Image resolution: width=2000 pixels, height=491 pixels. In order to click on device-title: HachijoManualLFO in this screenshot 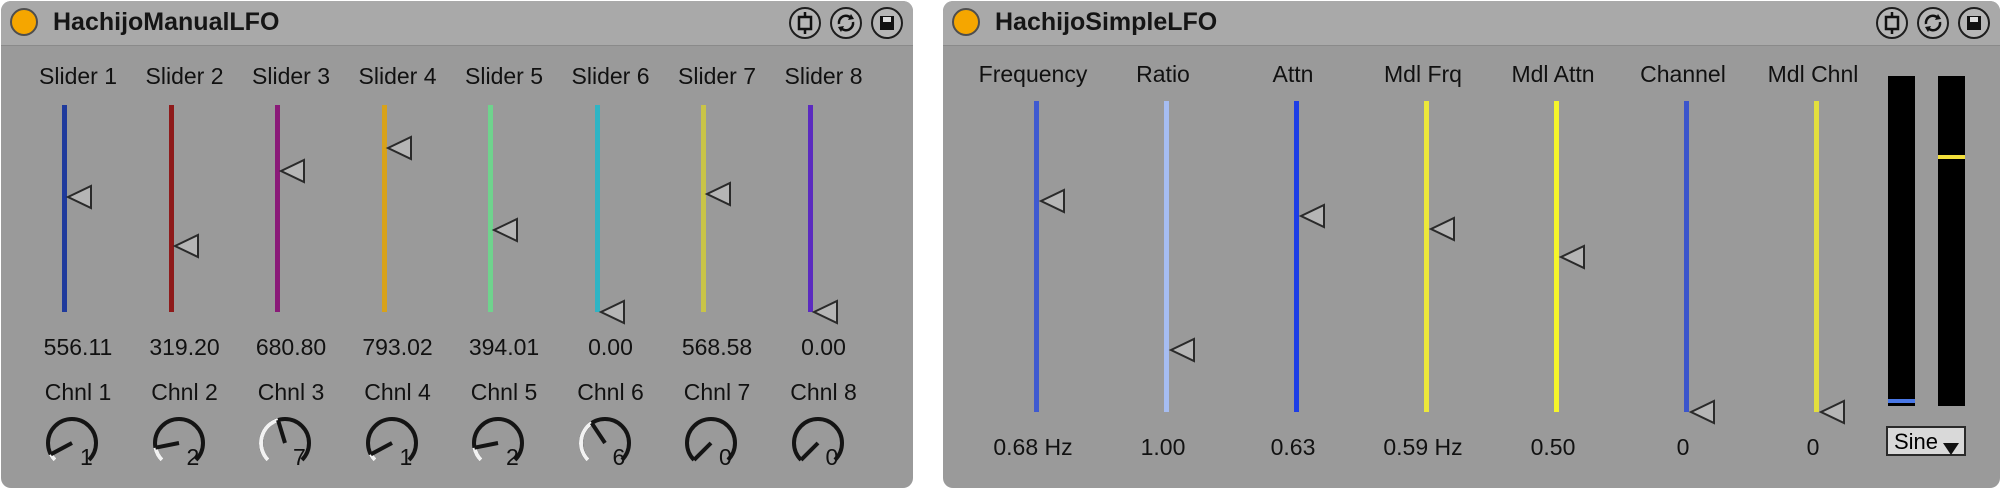, I will do `click(166, 22)`.